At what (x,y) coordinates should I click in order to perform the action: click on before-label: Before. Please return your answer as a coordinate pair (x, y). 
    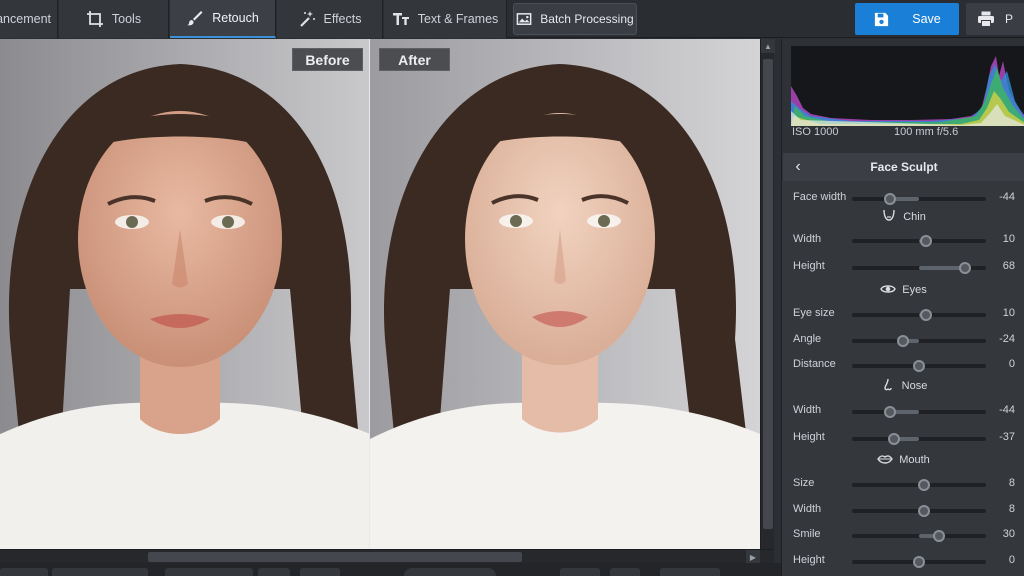
    Looking at the image, I should click on (327, 59).